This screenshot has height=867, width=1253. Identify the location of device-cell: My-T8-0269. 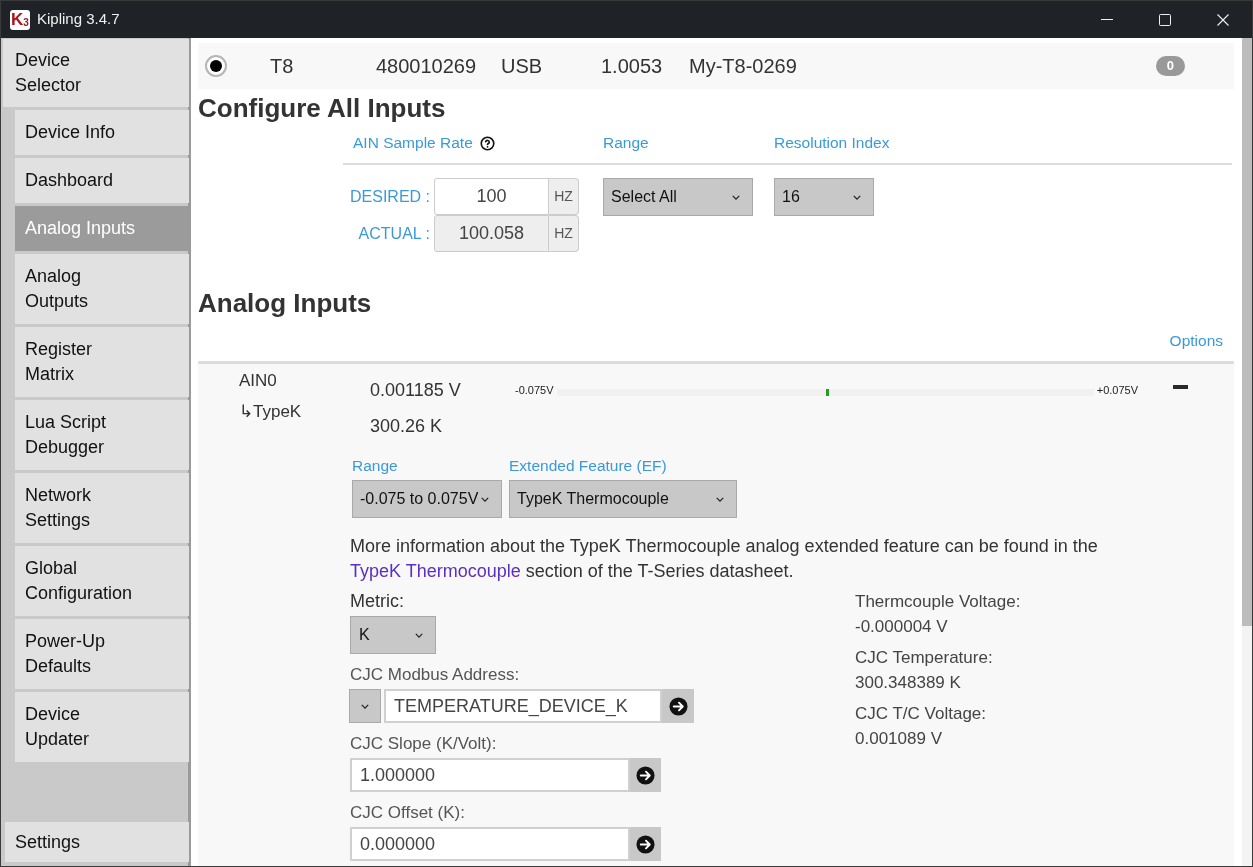
(743, 66).